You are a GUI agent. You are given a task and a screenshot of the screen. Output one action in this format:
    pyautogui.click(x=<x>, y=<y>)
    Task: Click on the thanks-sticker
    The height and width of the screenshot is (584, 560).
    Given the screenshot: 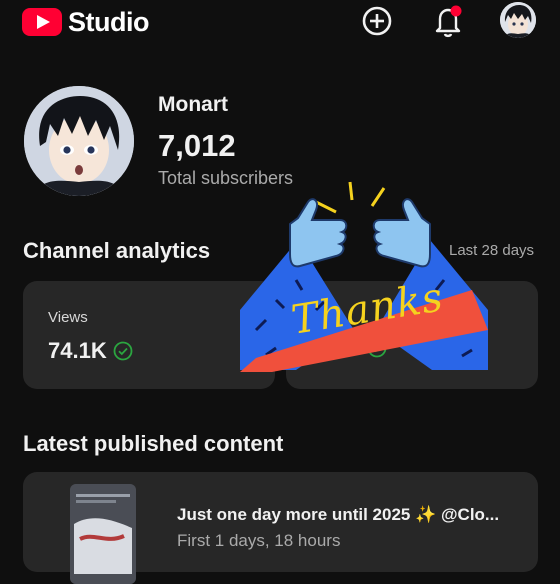 What is the action you would take?
    pyautogui.click(x=364, y=276)
    